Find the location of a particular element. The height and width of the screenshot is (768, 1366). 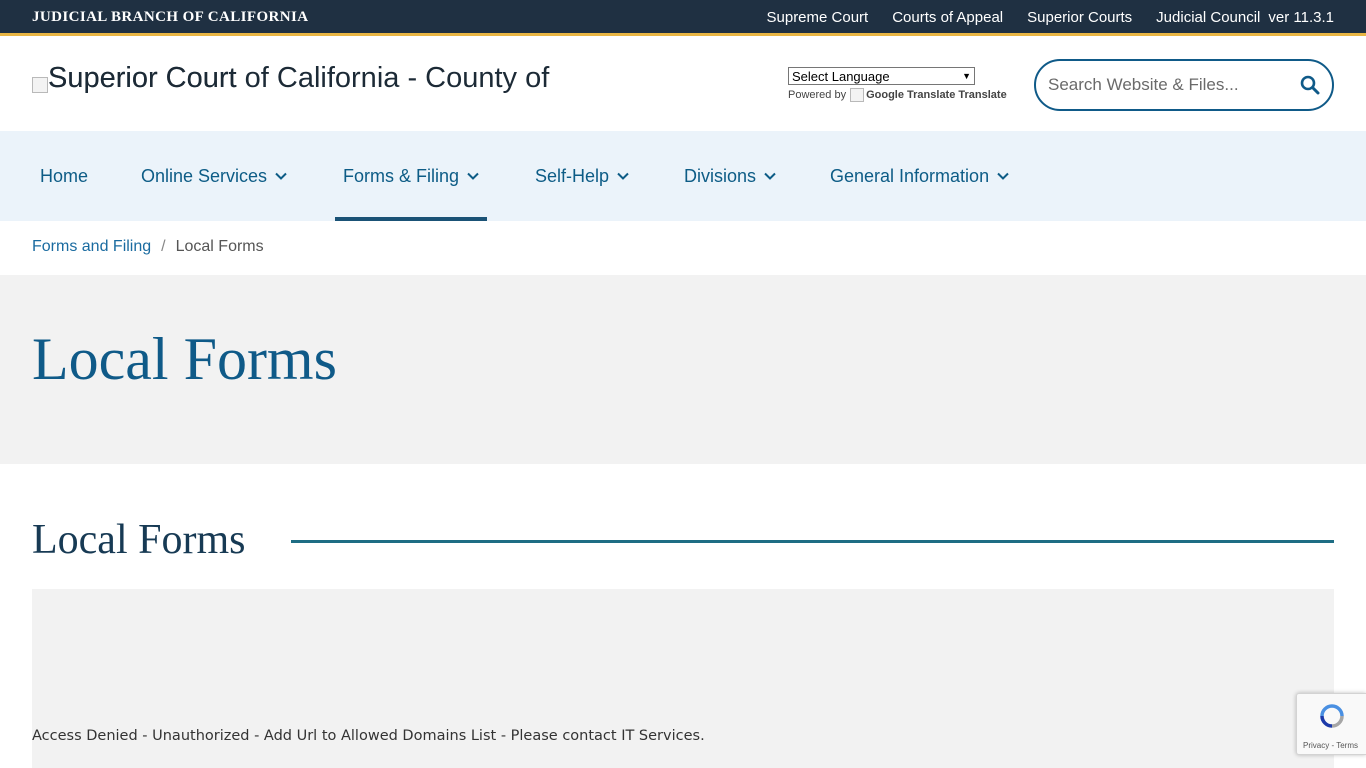

chevron-down-icon: ▼ is located at coordinates (966, 76).